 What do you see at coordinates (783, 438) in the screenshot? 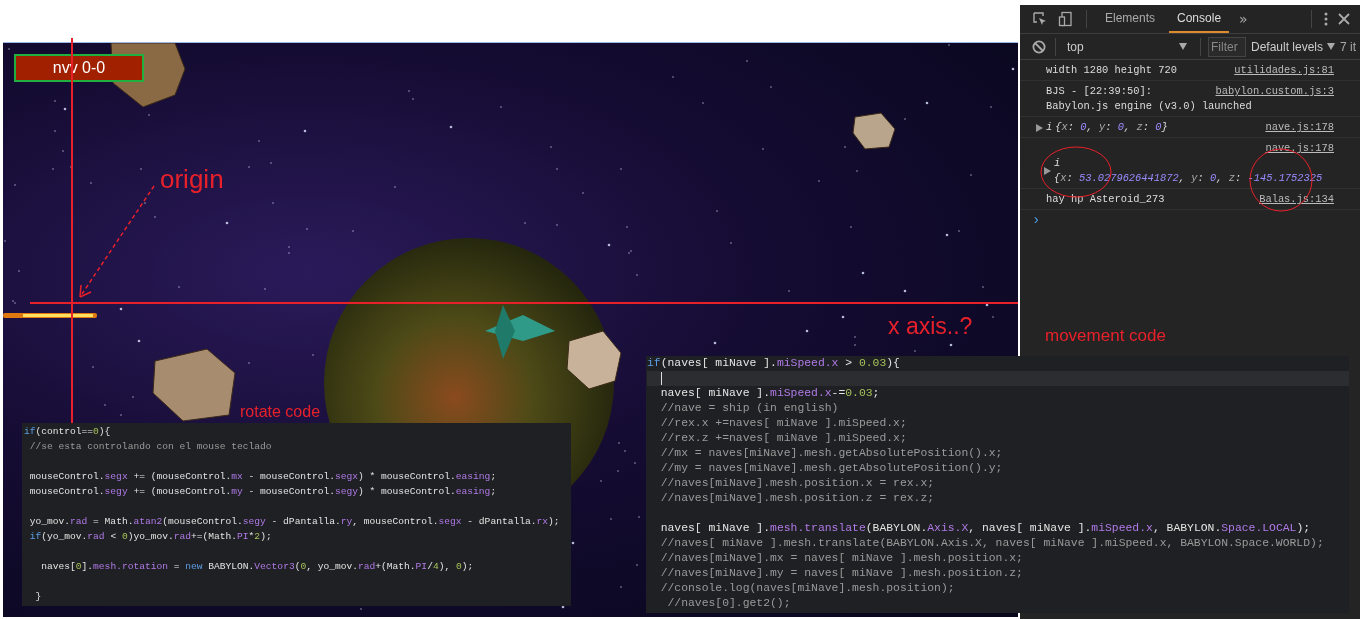
I see `code-line: //rex.z +=naves[ miNave ].miSpeed.x;` at bounding box center [783, 438].